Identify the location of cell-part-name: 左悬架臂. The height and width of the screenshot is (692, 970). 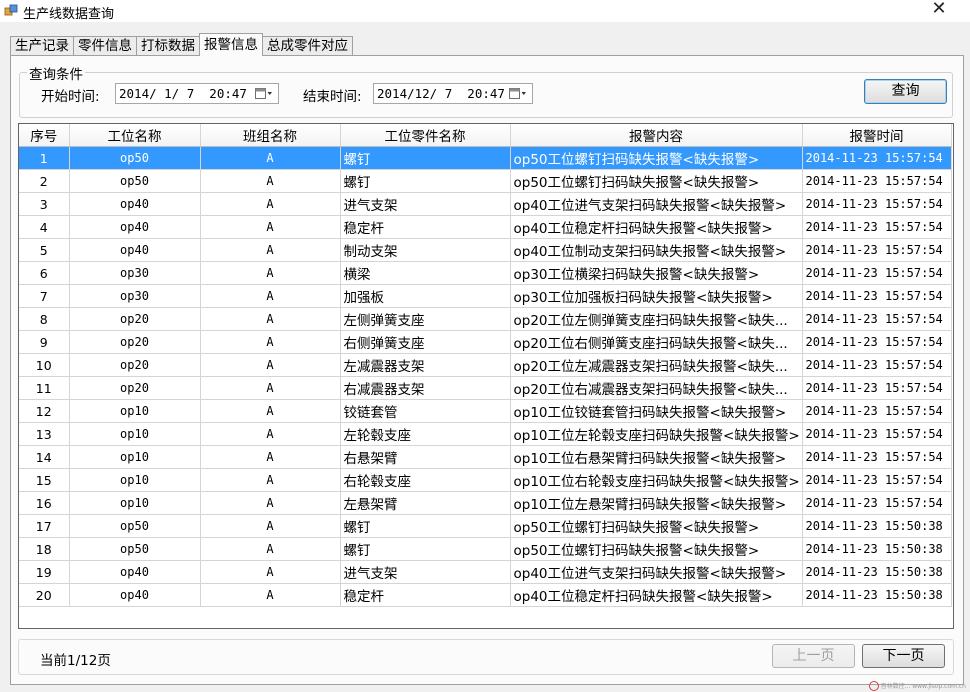
(425, 503).